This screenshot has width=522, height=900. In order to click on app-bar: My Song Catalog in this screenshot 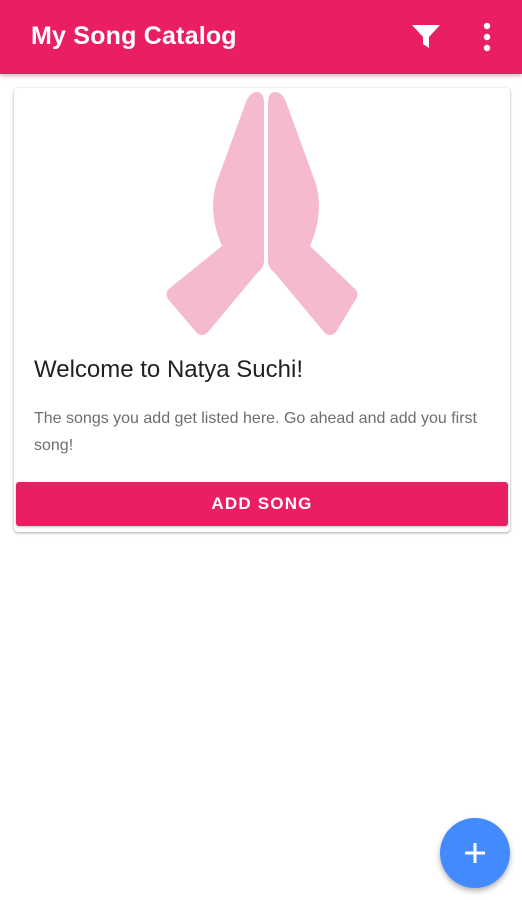, I will do `click(261, 37)`.